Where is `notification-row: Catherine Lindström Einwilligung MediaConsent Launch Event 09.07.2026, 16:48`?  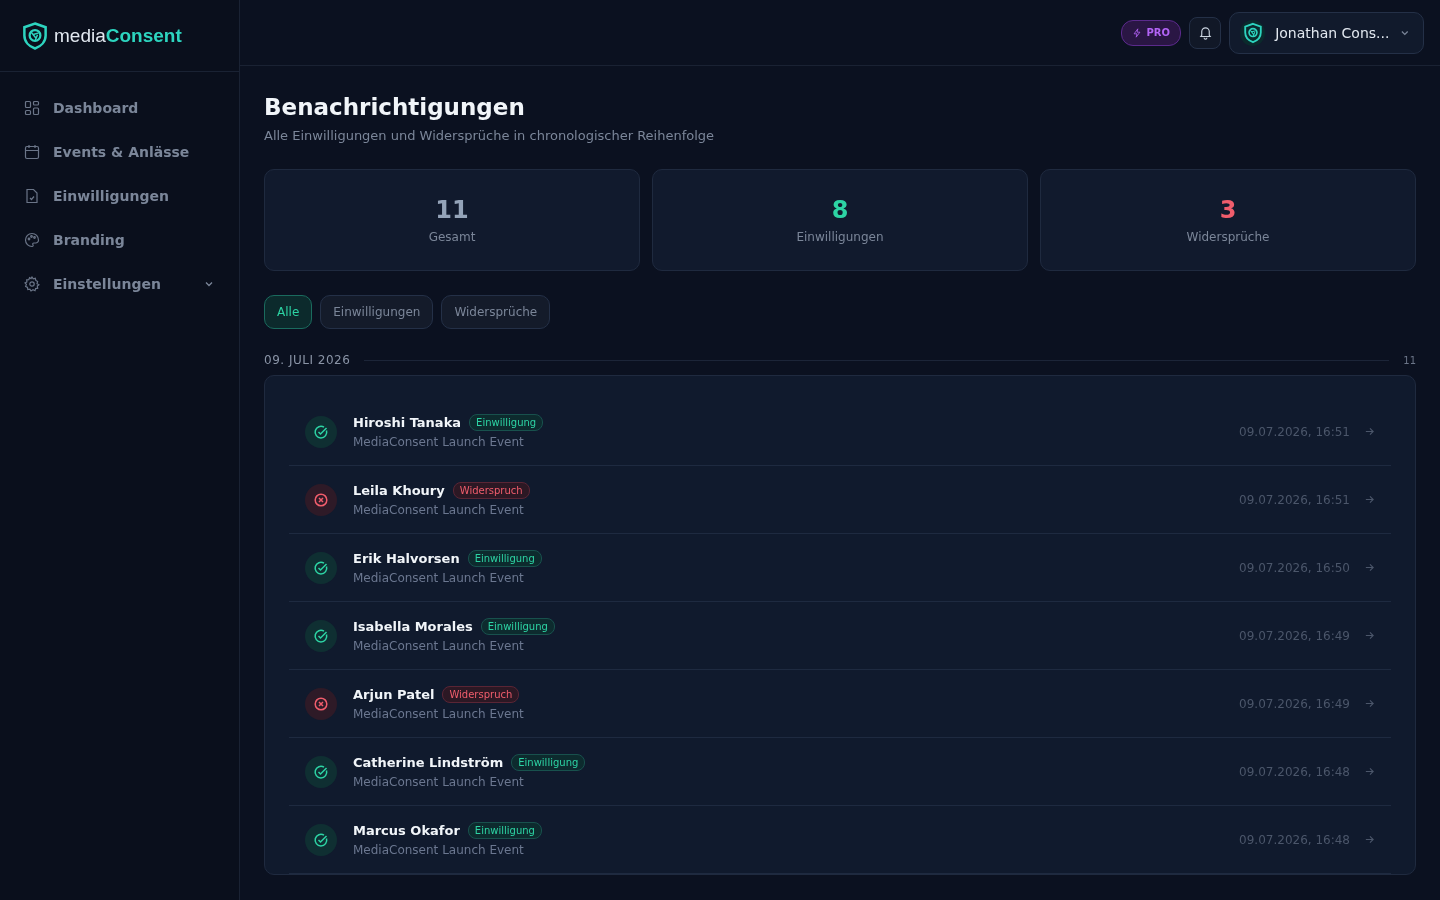 notification-row: Catherine Lindström Einwilligung MediaConsent Launch Event 09.07.2026, 16:48 is located at coordinates (840, 772).